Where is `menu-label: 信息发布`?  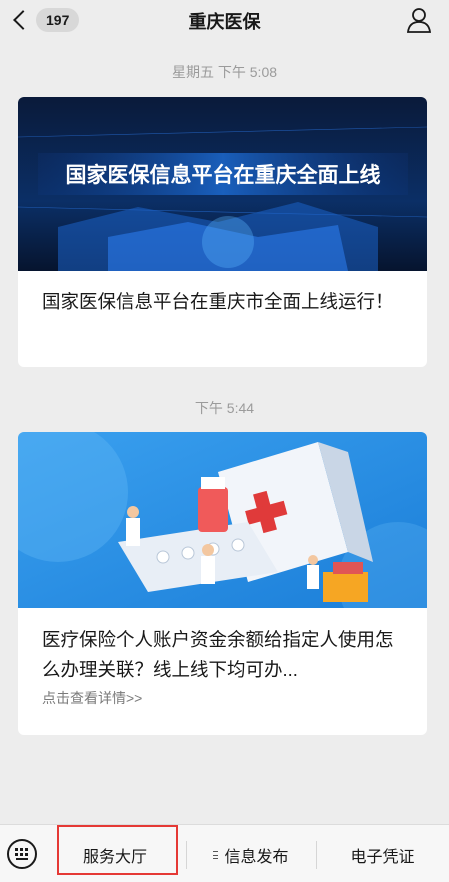 menu-label: 信息发布 is located at coordinates (256, 857).